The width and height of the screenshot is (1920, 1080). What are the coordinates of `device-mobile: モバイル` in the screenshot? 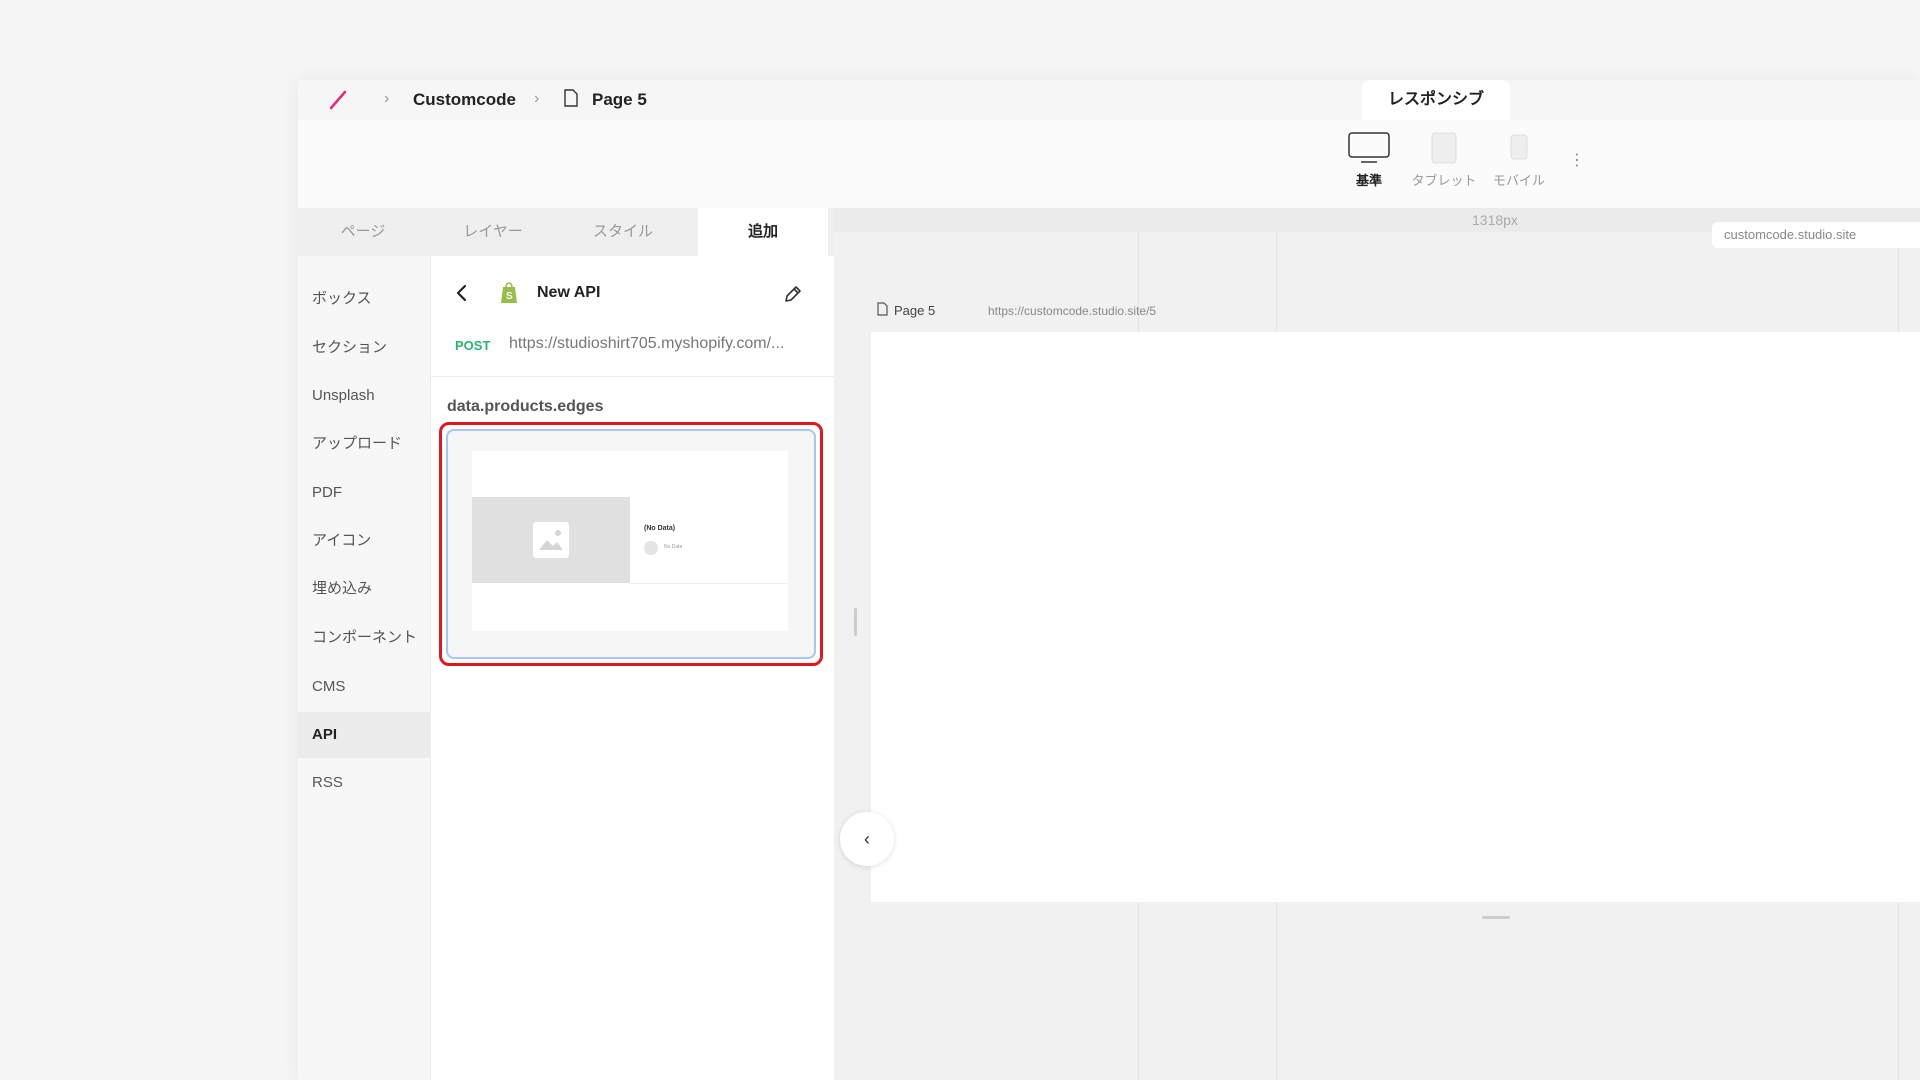 It's located at (1519, 160).